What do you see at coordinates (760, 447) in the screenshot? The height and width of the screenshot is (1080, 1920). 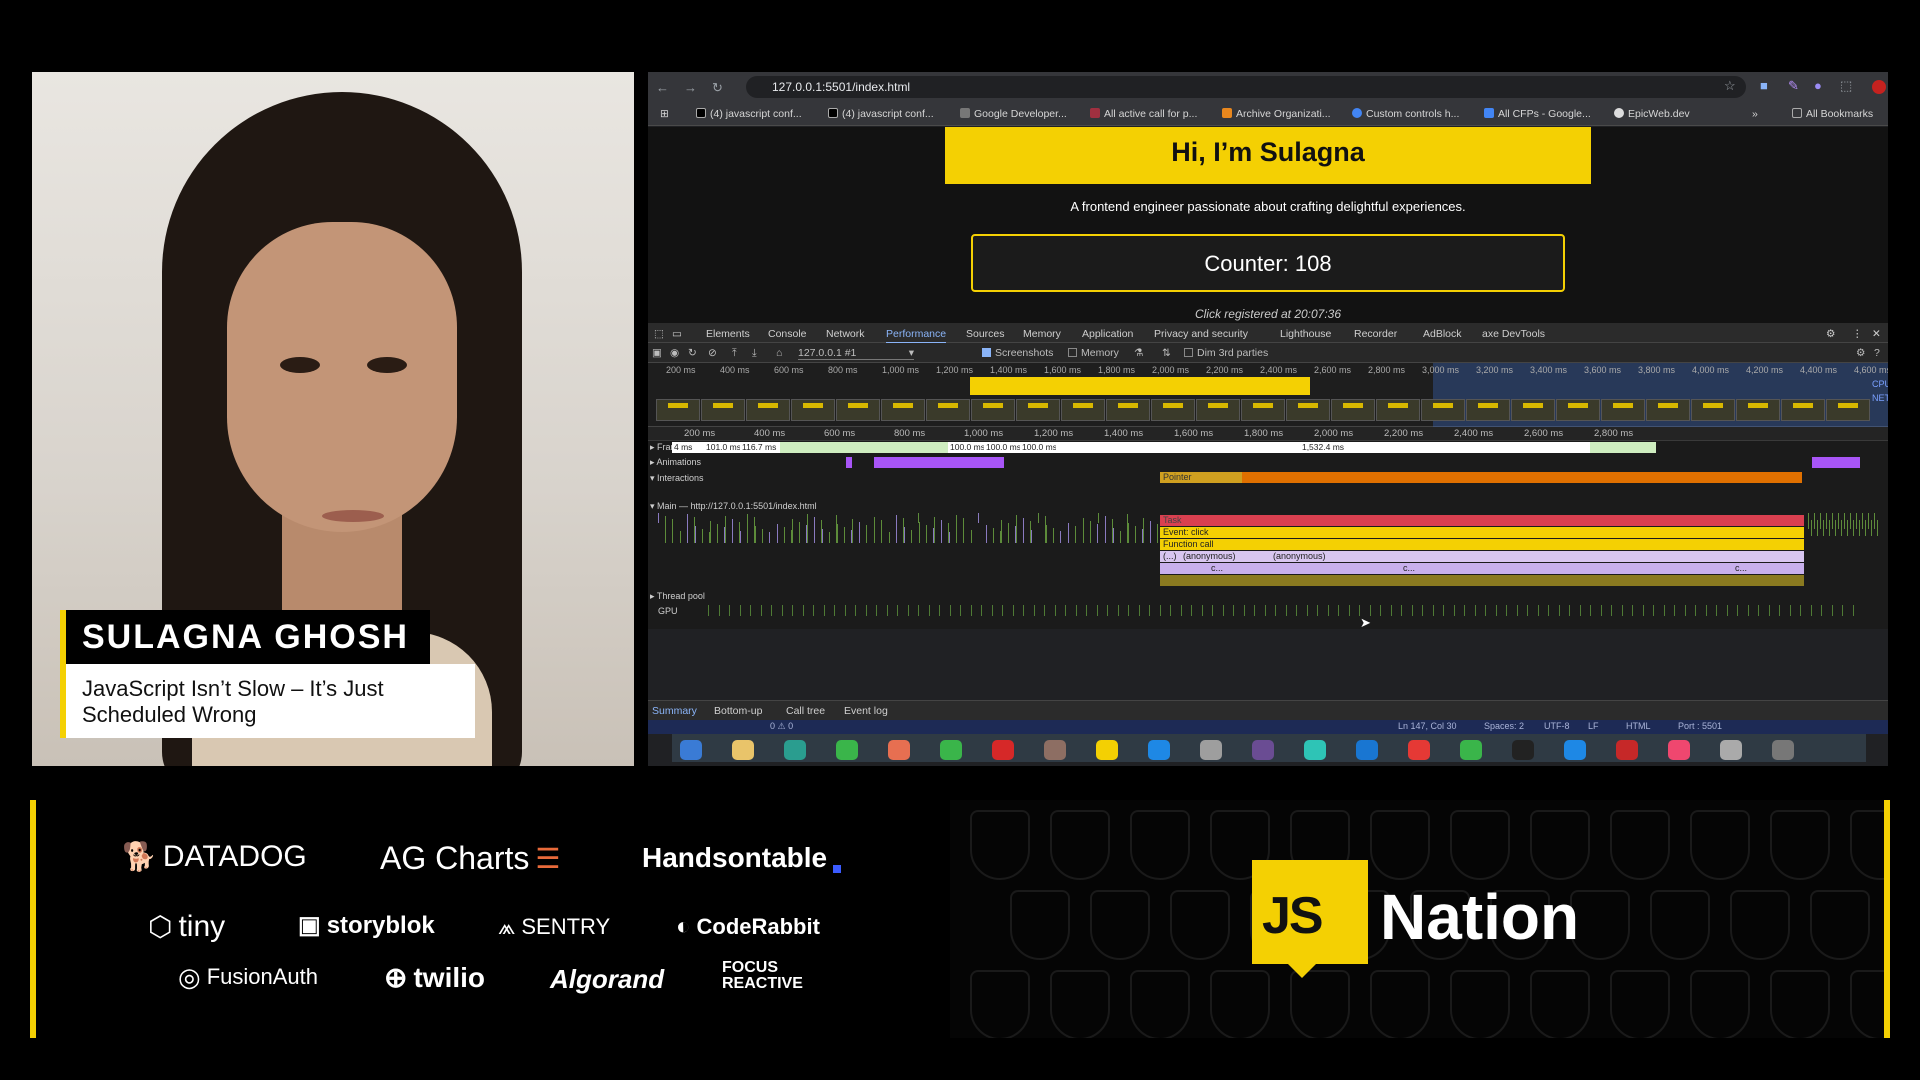 I see `frame-block: 116.7 ms` at bounding box center [760, 447].